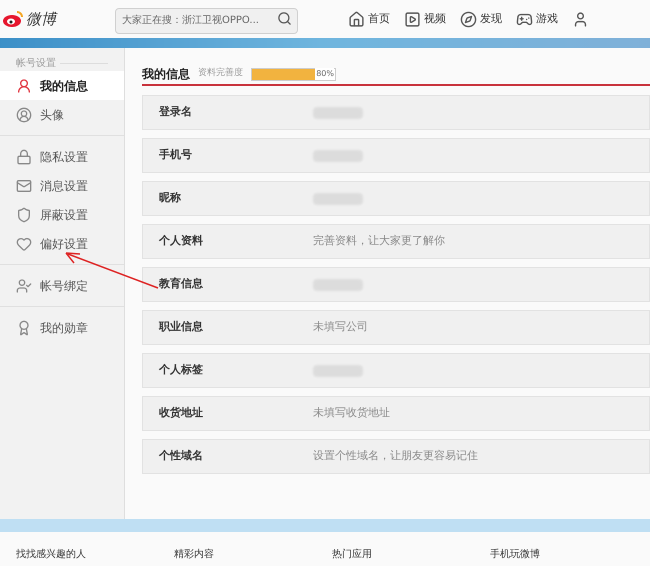 The width and height of the screenshot is (650, 566). I want to click on sidebar-item: 我的勋章, so click(62, 327).